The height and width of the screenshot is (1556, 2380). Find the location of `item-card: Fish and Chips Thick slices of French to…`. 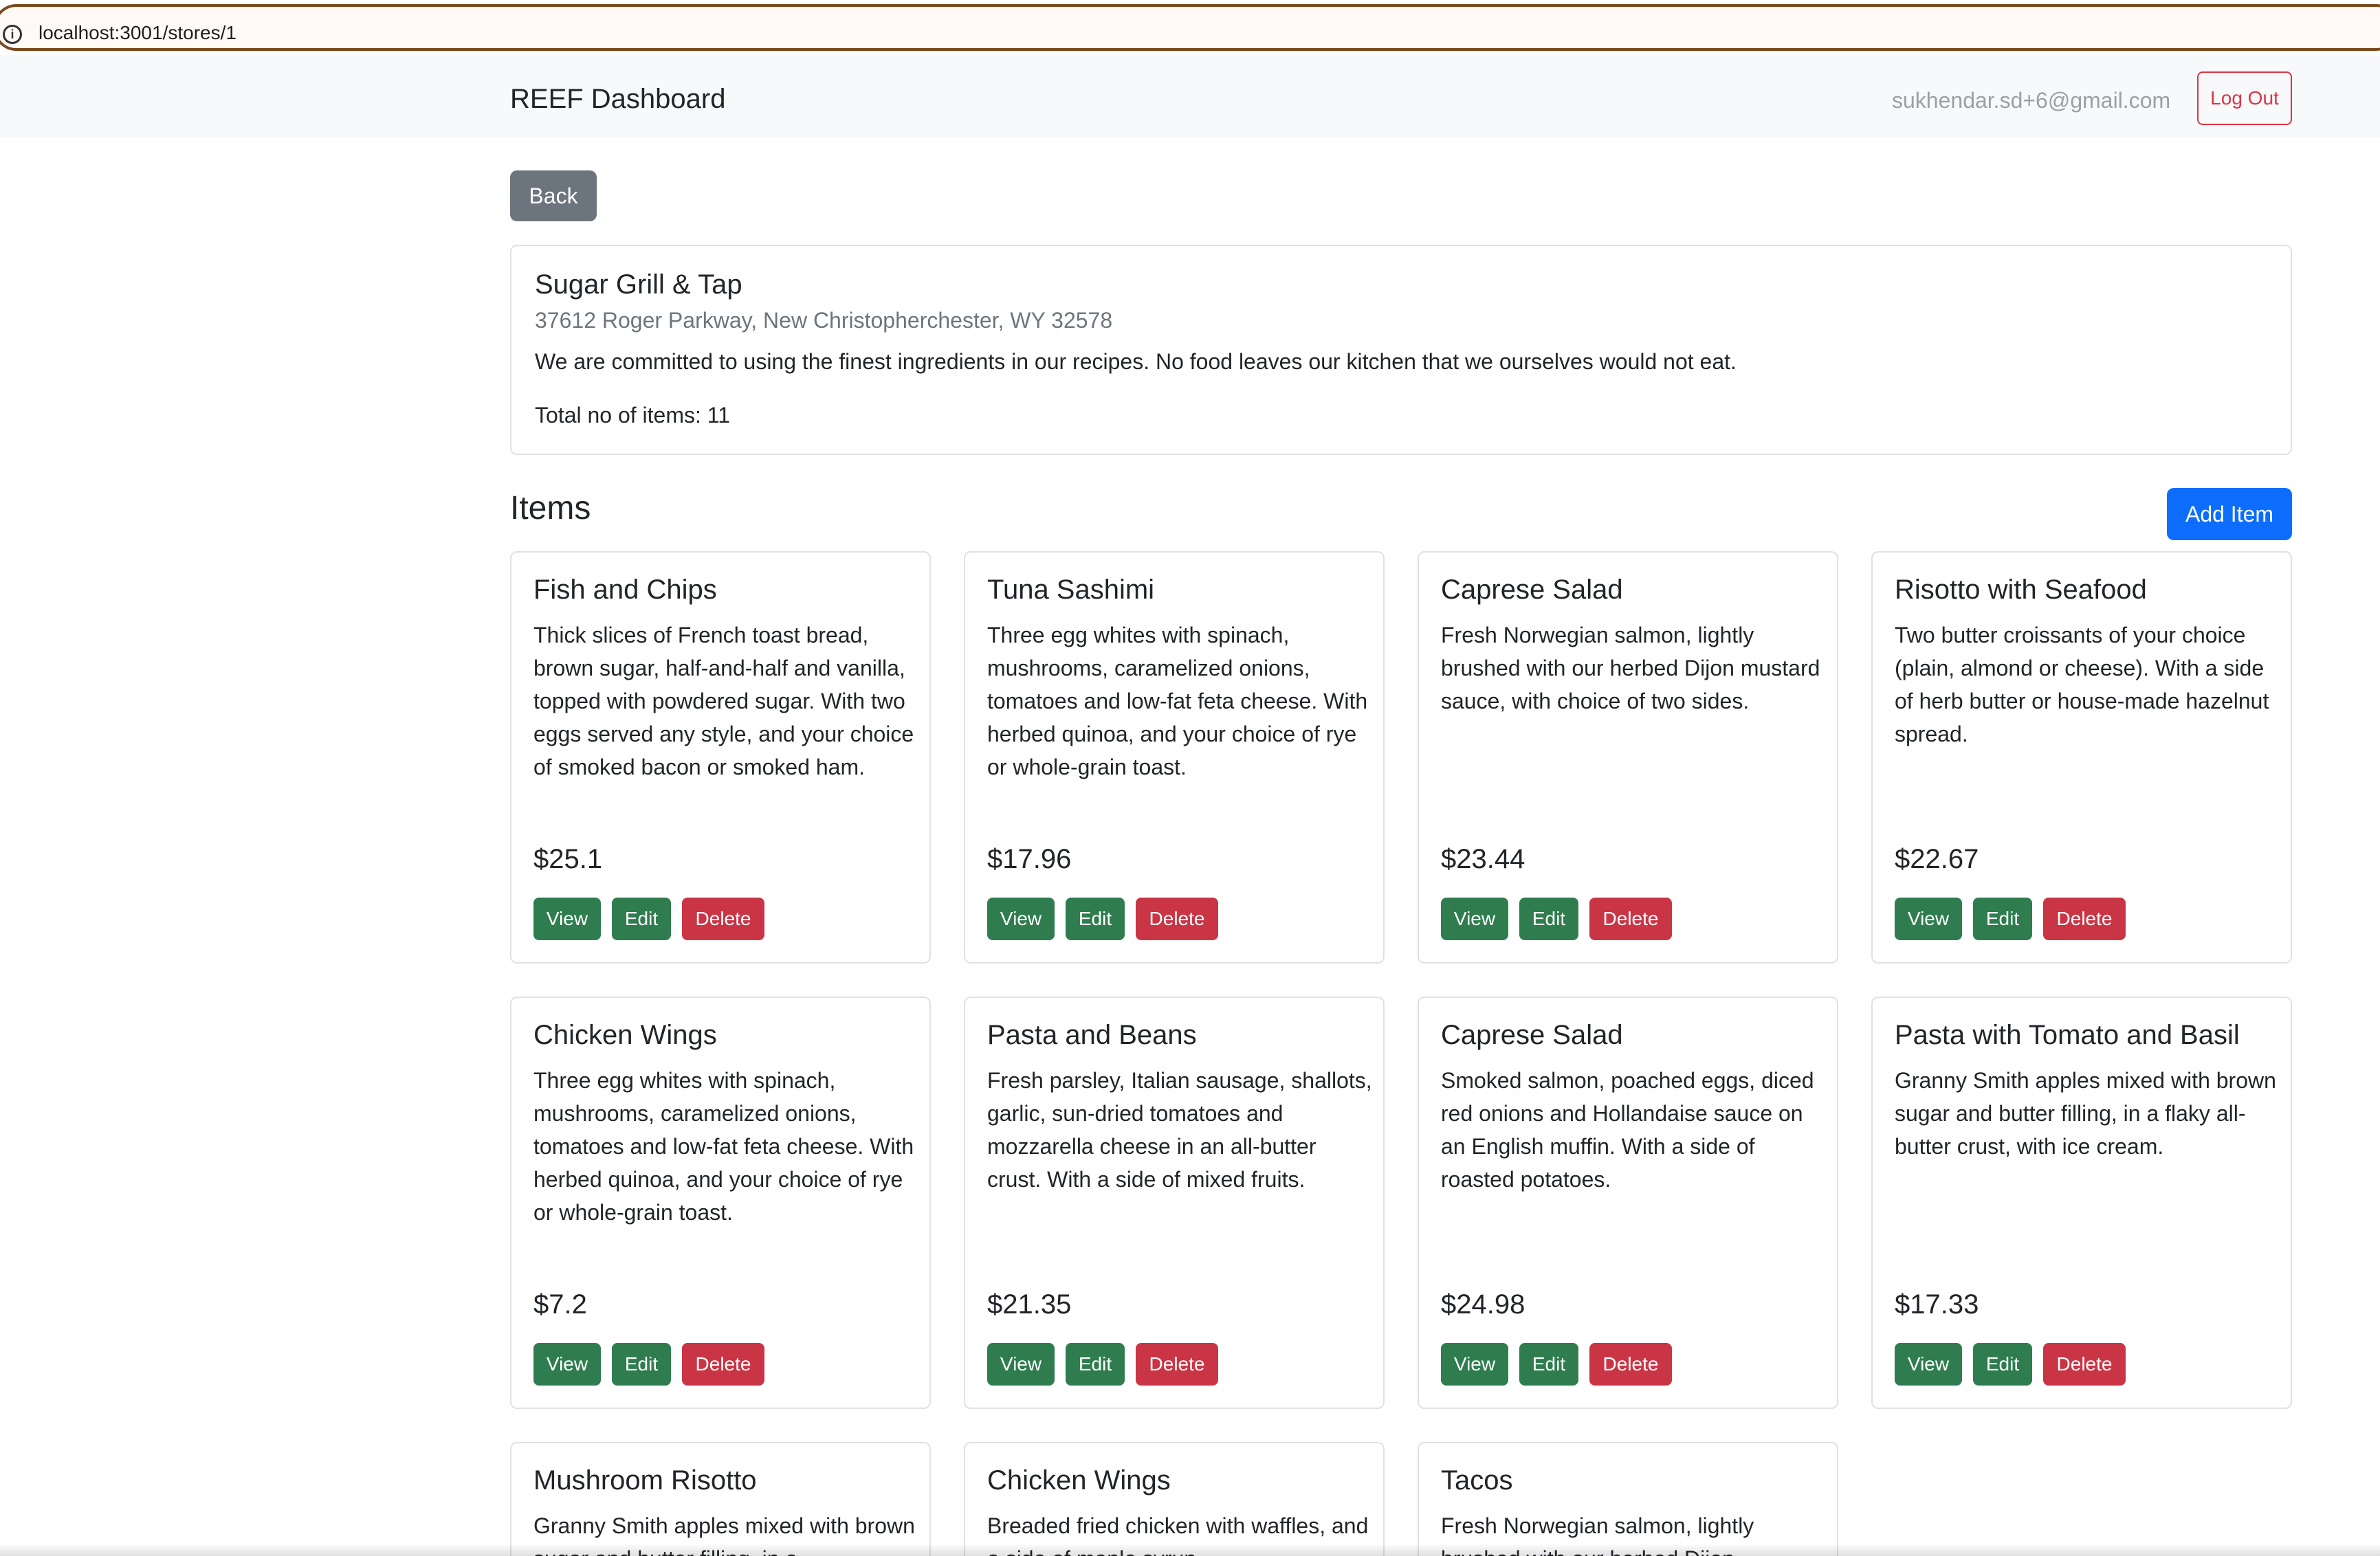

item-card: Fish and Chips Thick slices of French to… is located at coordinates (720, 757).